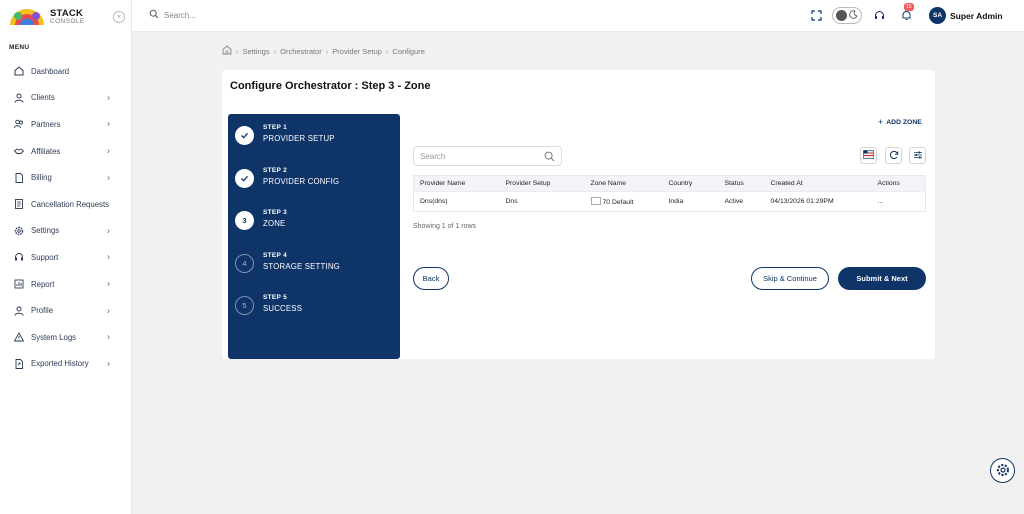 This screenshot has width=1024, height=514. What do you see at coordinates (275, 127) in the screenshot?
I see `step-number: STEP 1` at bounding box center [275, 127].